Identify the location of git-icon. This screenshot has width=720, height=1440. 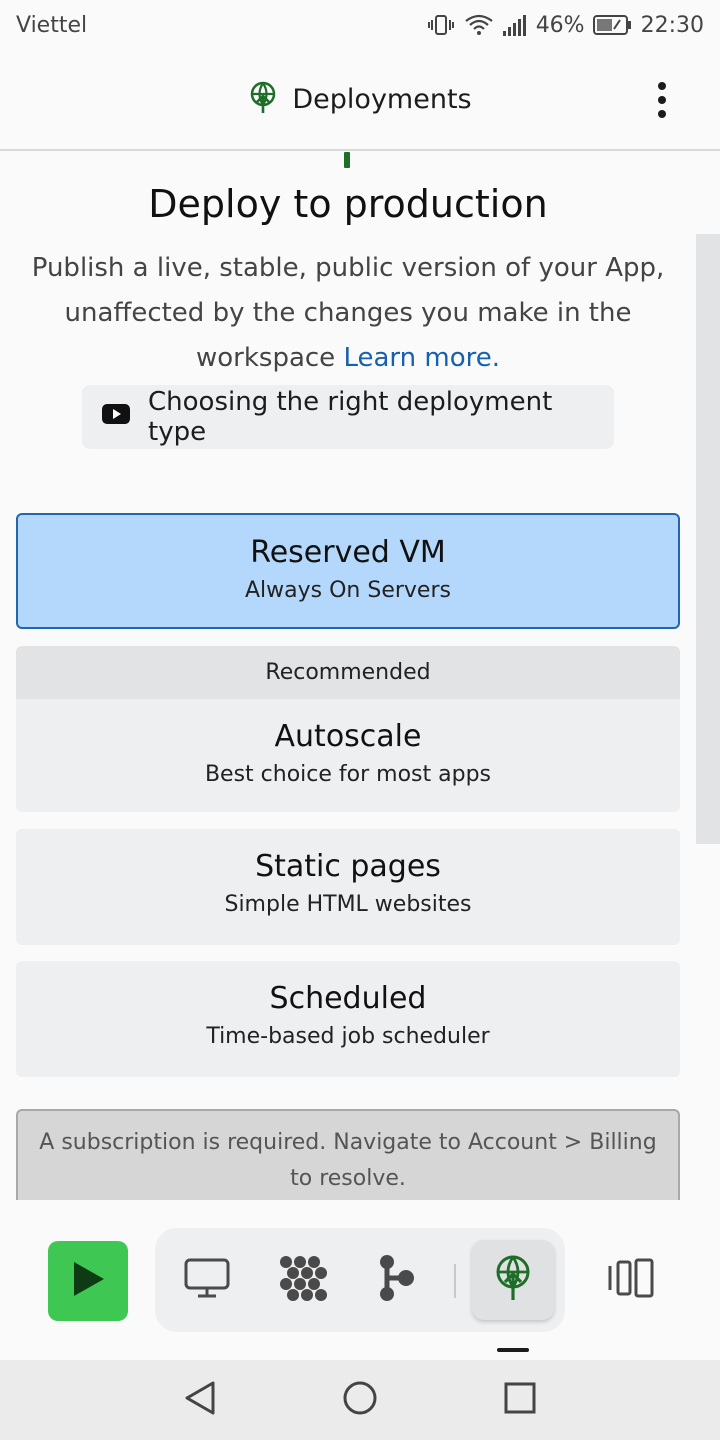
(397, 1280).